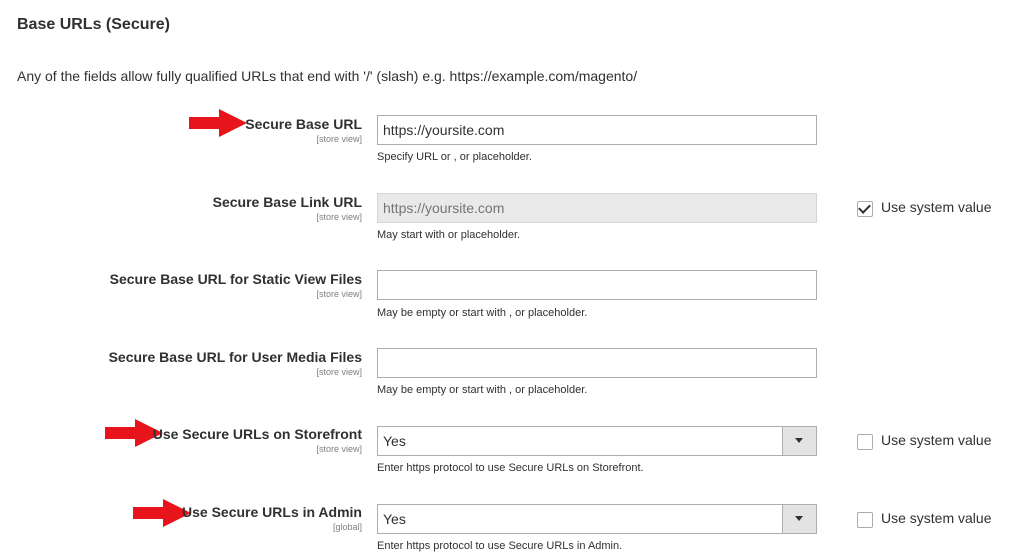 This screenshot has width=1024, height=560. What do you see at coordinates (303, 124) in the screenshot?
I see `field-label: Secure Base URL` at bounding box center [303, 124].